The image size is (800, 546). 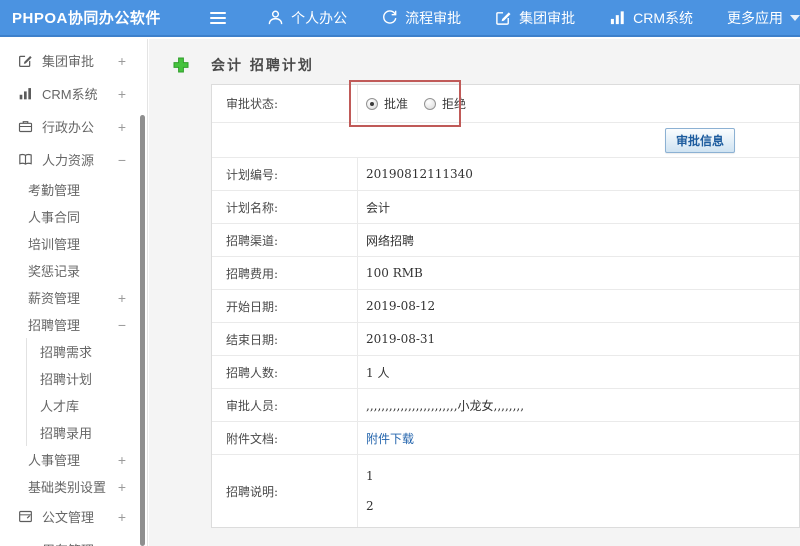 What do you see at coordinates (795, 17) in the screenshot?
I see `caret-down-icon` at bounding box center [795, 17].